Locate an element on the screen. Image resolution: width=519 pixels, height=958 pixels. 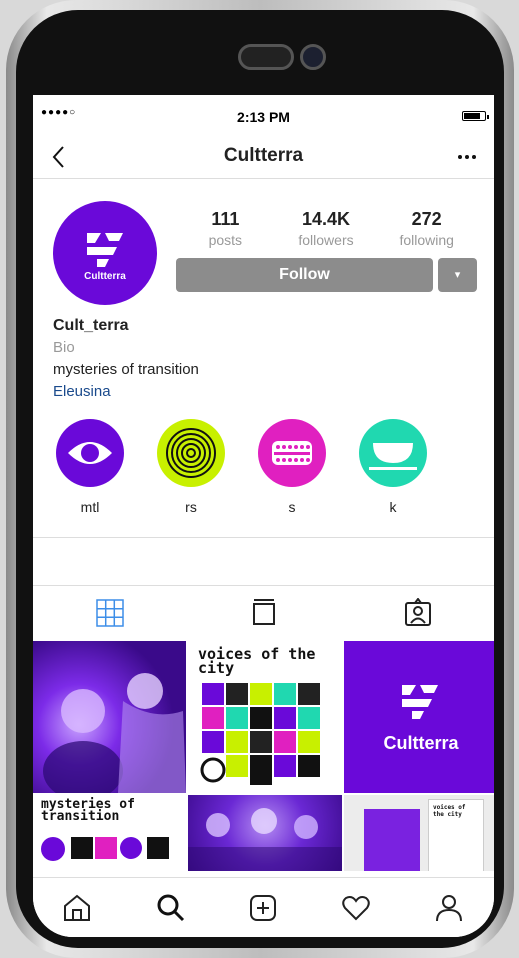
booklet-left is located at coordinates (392, 840).